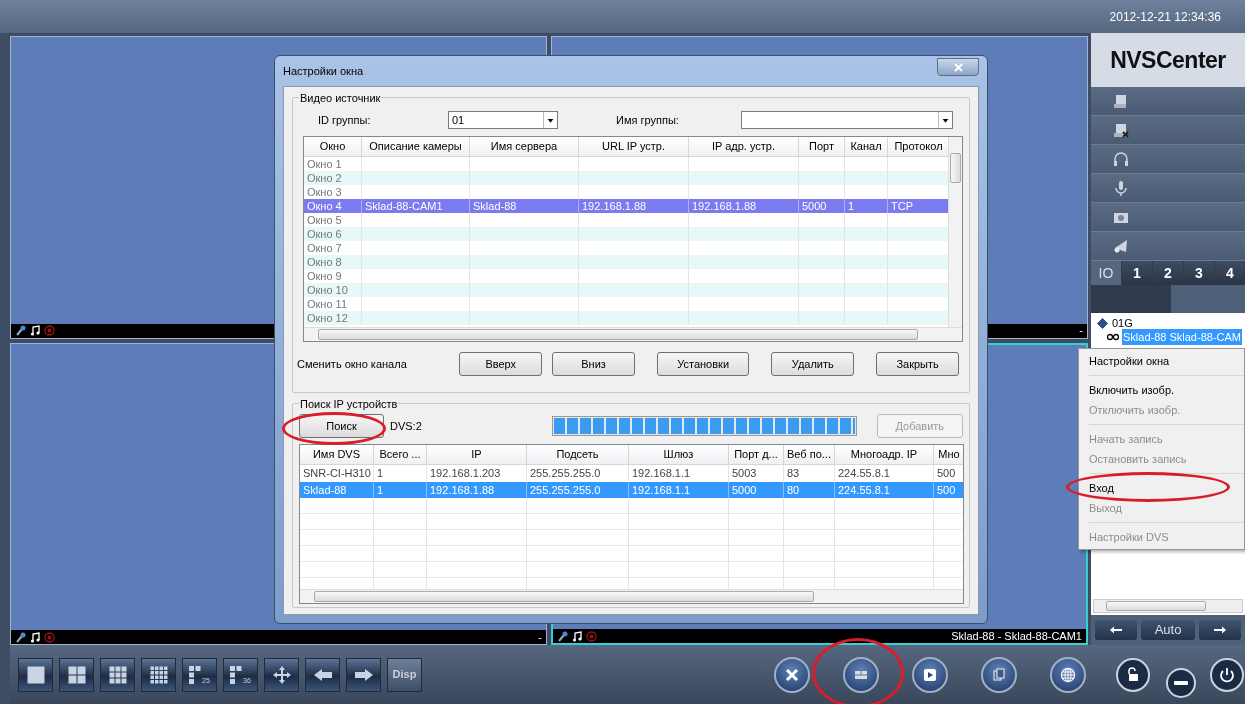  I want to click on table-cell: Окно 12, so click(333, 318).